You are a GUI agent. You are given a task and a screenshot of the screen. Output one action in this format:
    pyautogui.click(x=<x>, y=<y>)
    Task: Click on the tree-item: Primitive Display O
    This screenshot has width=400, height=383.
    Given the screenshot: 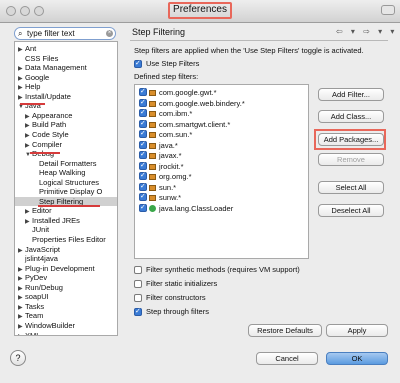 What is the action you would take?
    pyautogui.click(x=66, y=191)
    